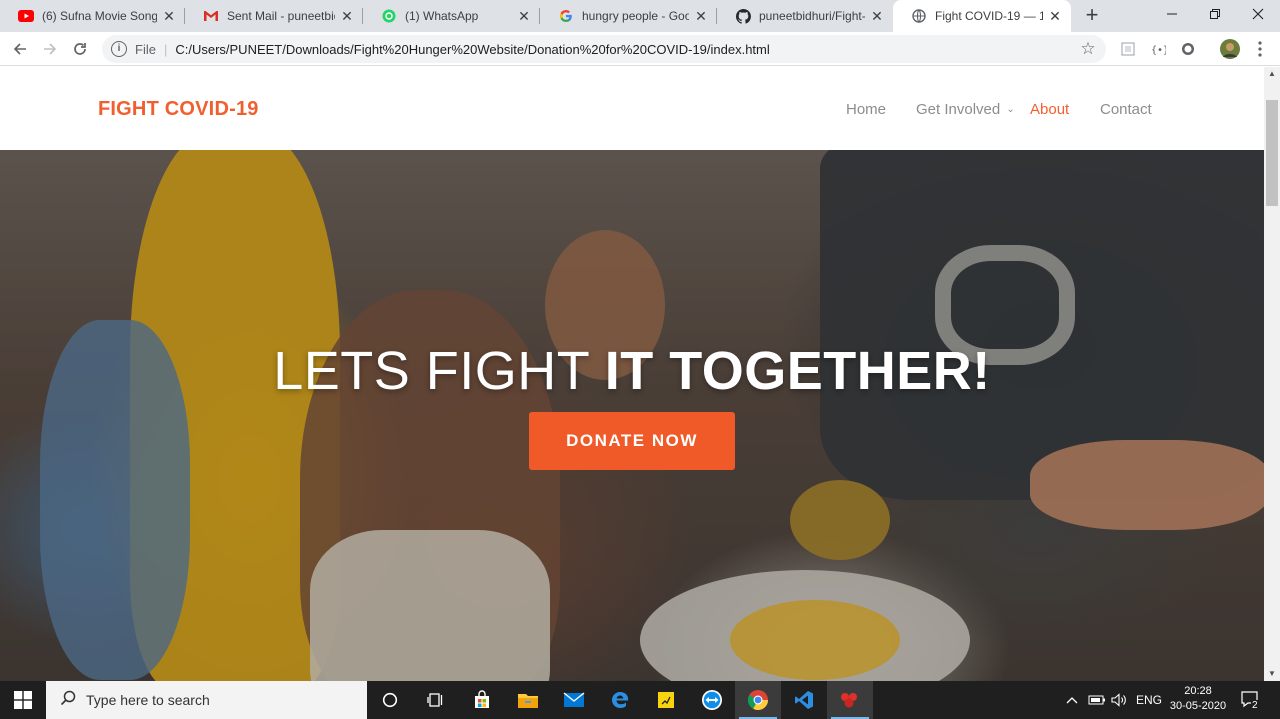  I want to click on browser-tab-active: Fight COVID-19 — 100% ✕, so click(982, 16).